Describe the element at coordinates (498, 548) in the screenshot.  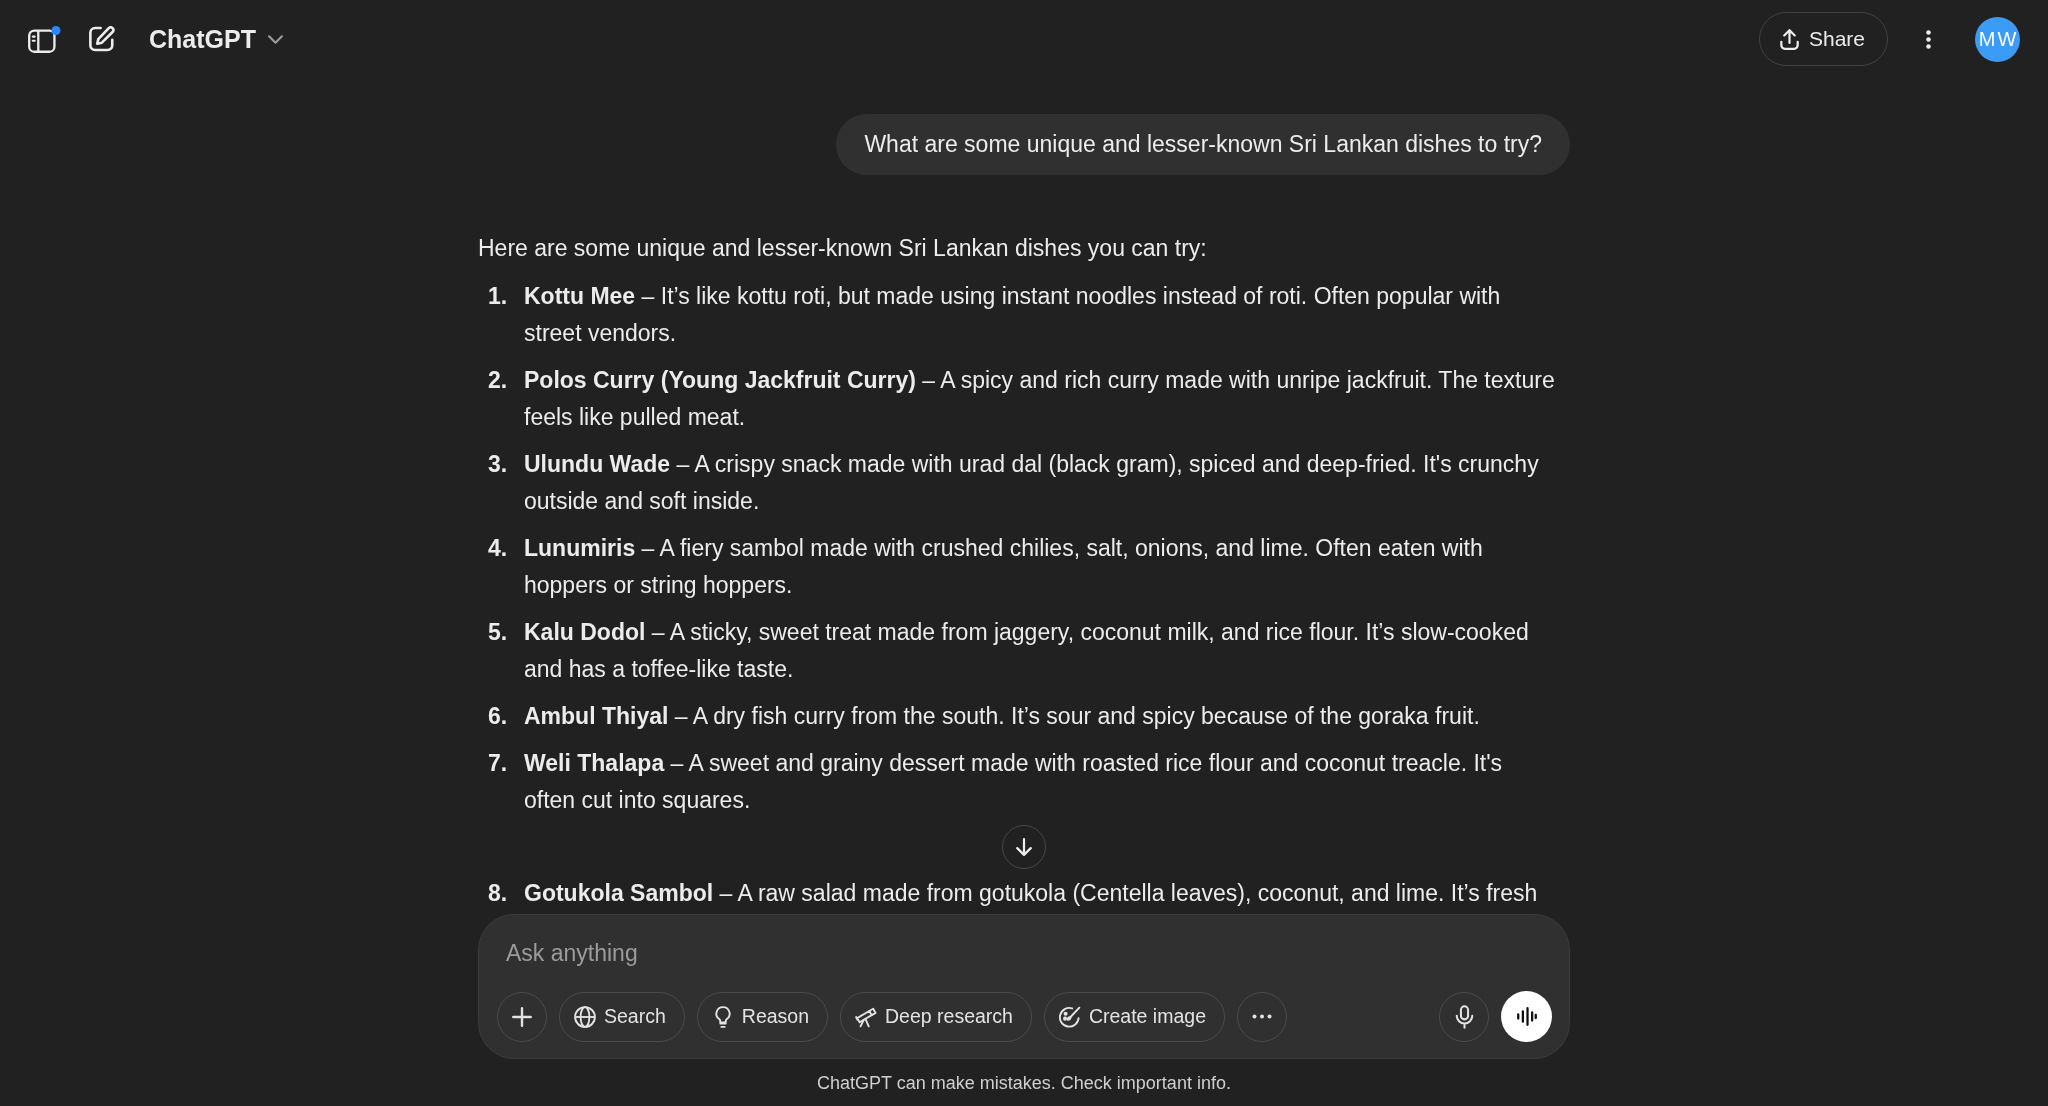
I see `list-number: 4.` at that location.